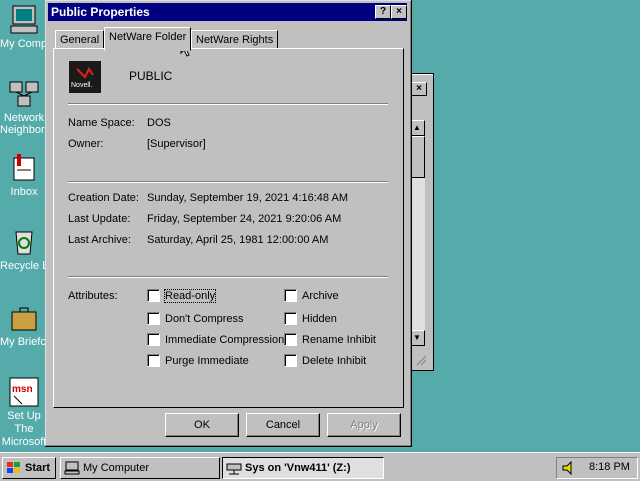 The height and width of the screenshot is (481, 640). Describe the element at coordinates (103, 198) in the screenshot. I see `creation-date-label: Creation Date:` at that location.